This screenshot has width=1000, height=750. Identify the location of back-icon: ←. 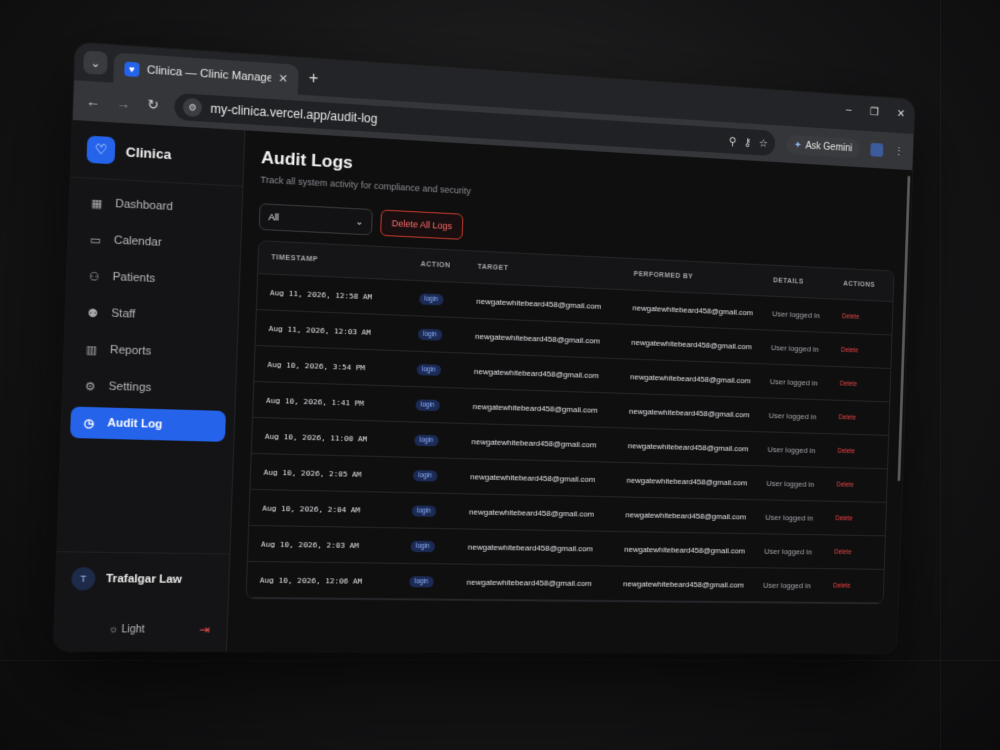
(93, 101).